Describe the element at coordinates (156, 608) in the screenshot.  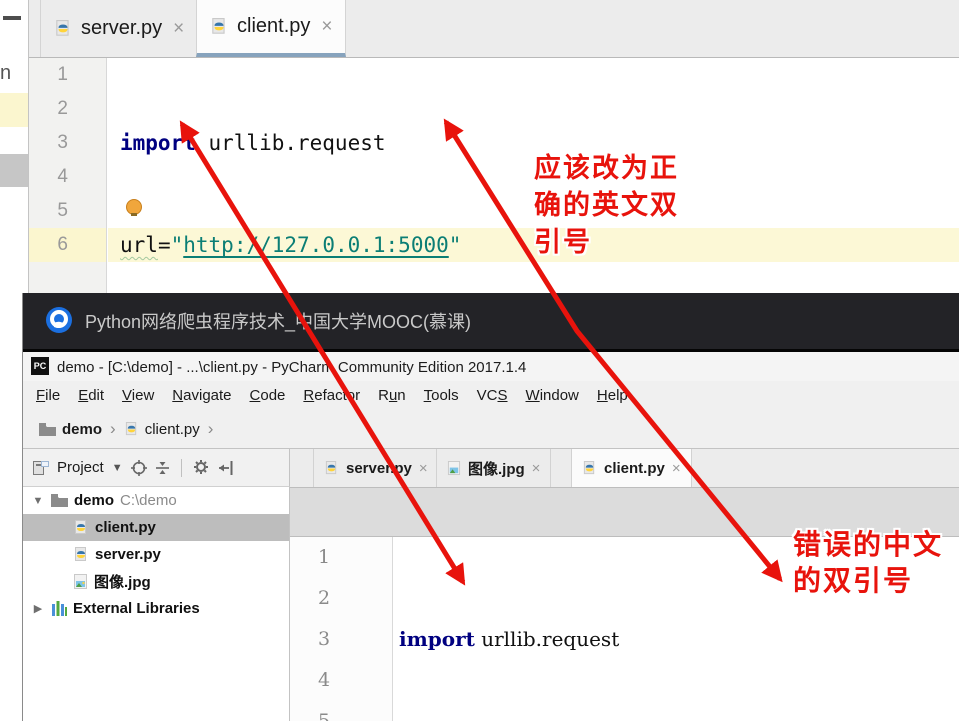
I see `tree-item-external-libraries: ▶ External Libraries` at that location.